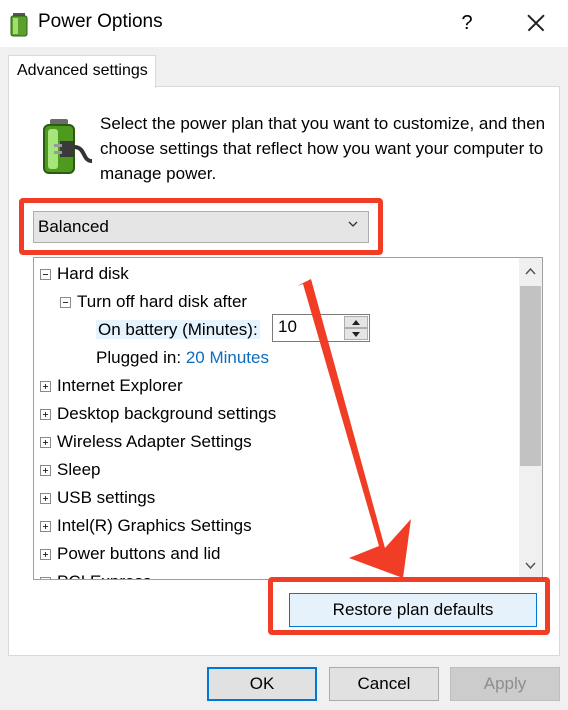 The width and height of the screenshot is (568, 710). What do you see at coordinates (19, 25) in the screenshot?
I see `power-options-icon` at bounding box center [19, 25].